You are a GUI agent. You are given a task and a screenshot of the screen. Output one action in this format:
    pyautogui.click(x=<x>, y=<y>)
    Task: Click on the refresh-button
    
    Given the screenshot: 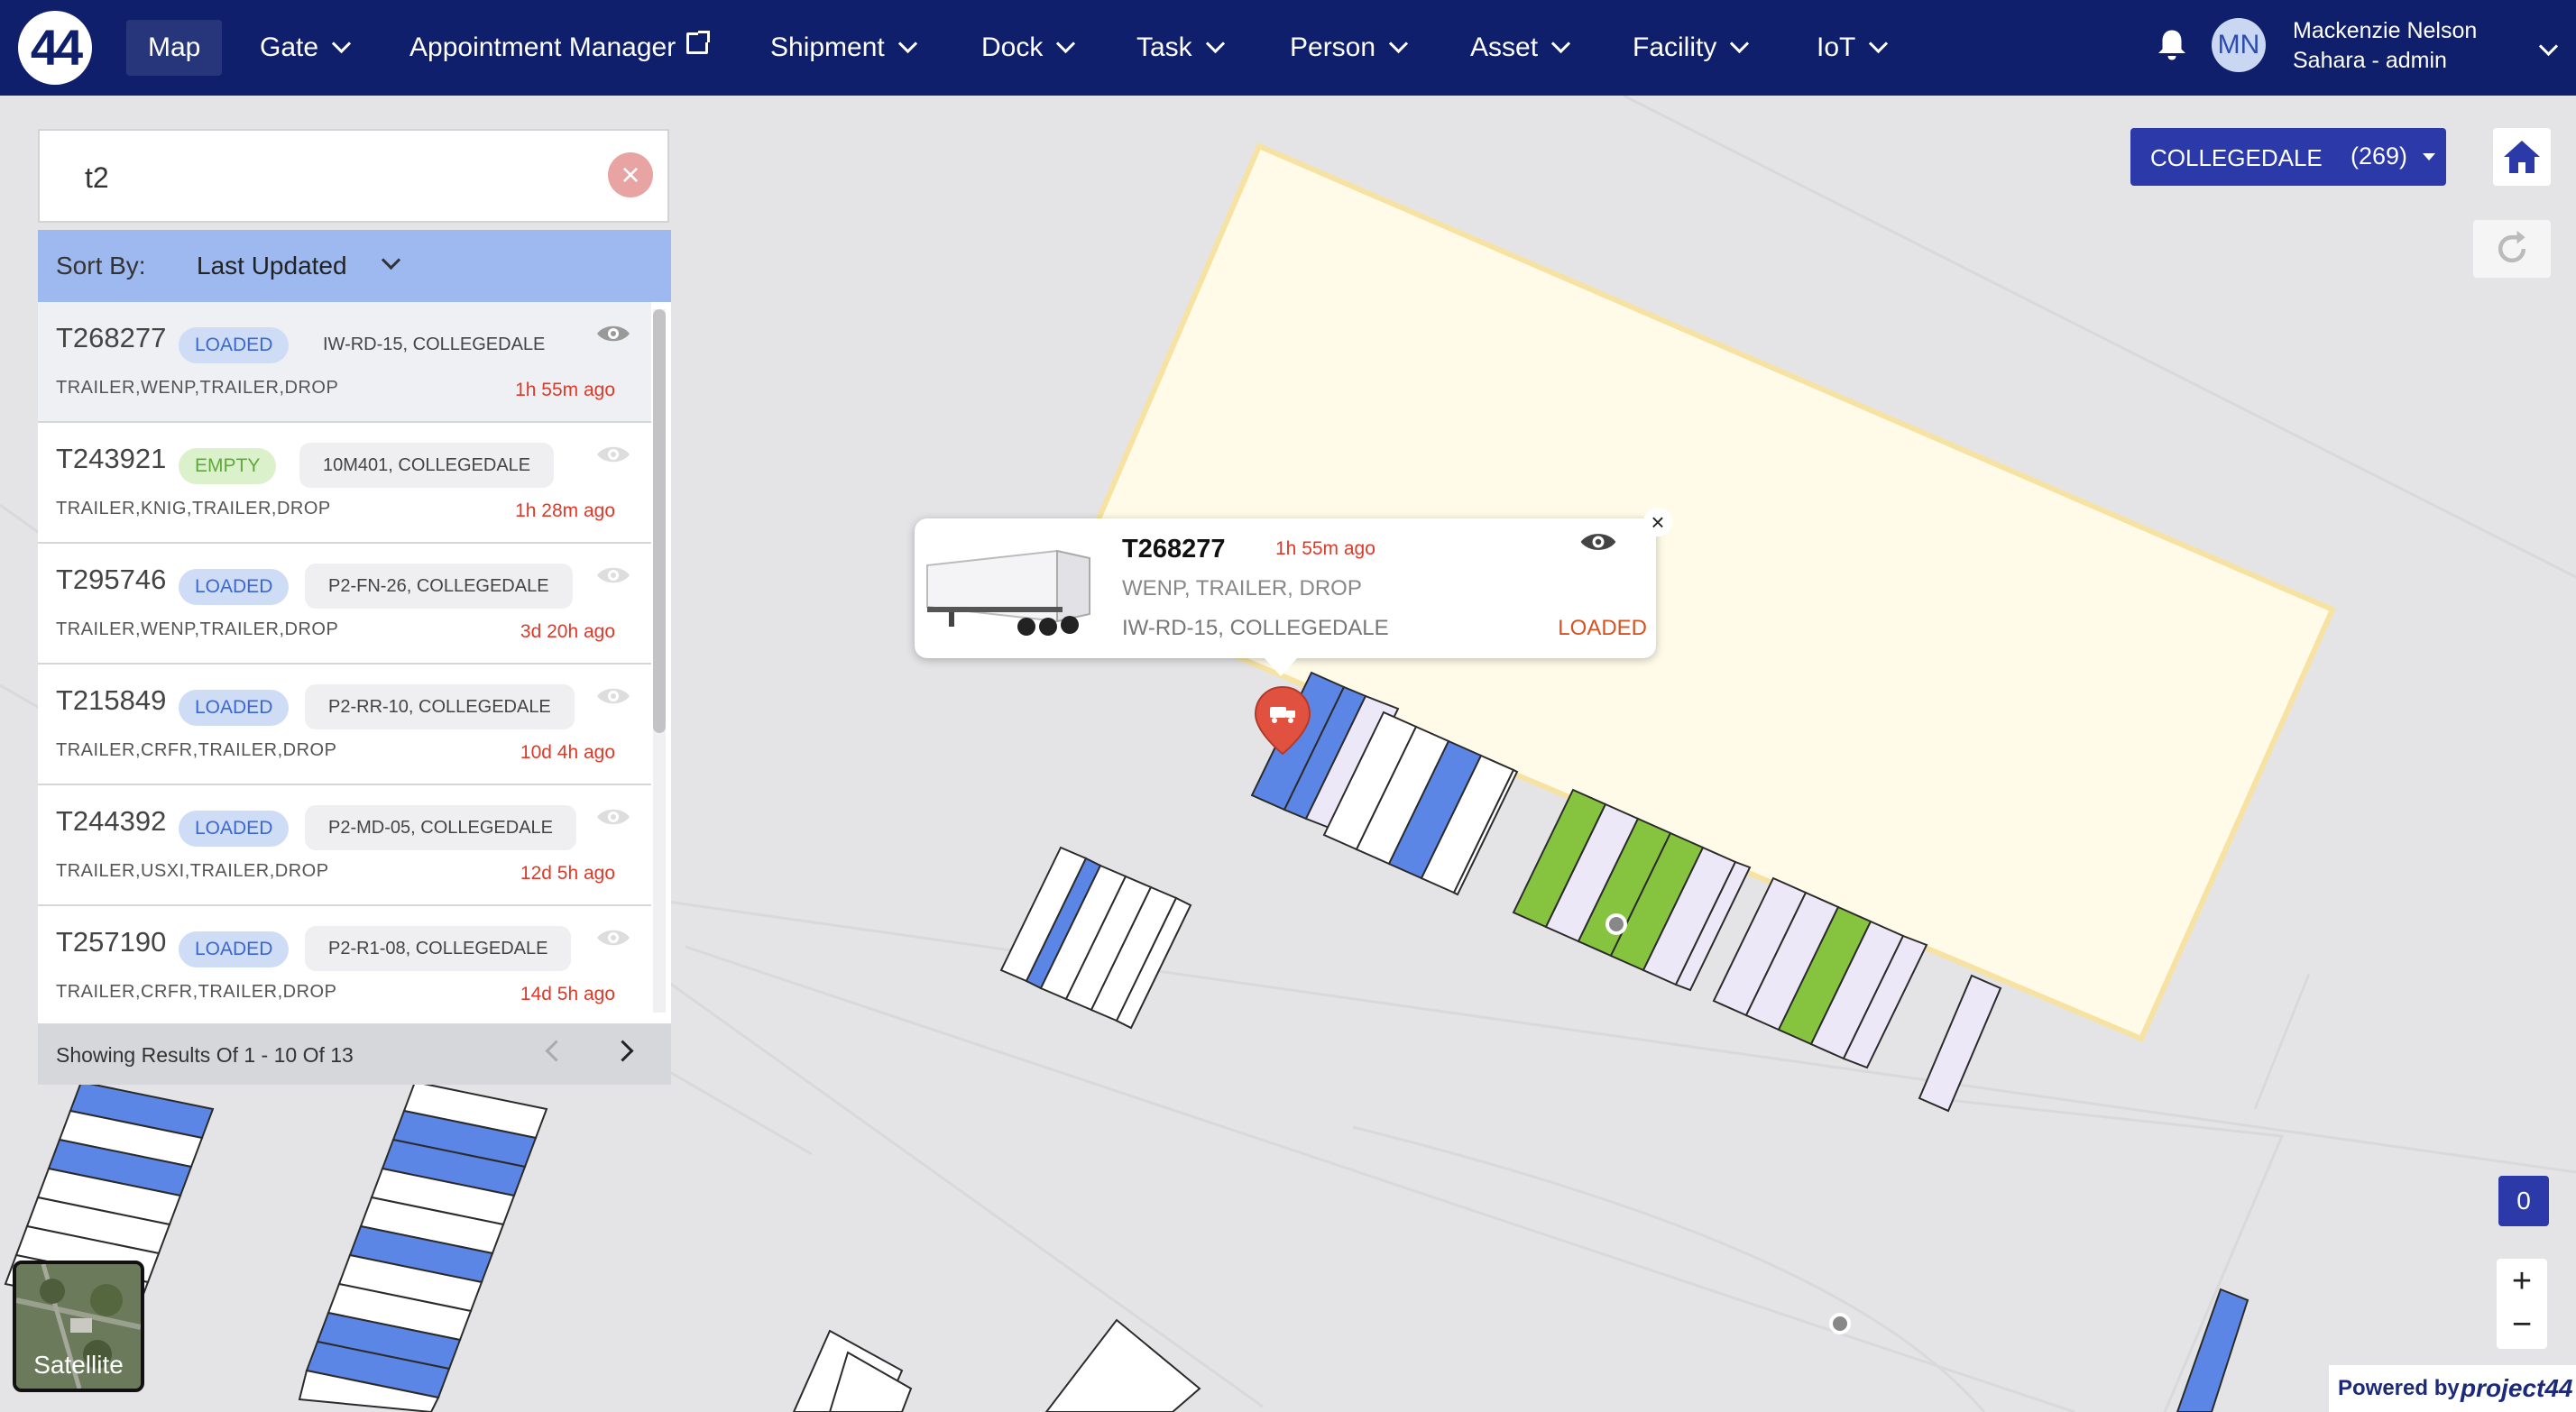 What is the action you would take?
    pyautogui.click(x=2512, y=249)
    